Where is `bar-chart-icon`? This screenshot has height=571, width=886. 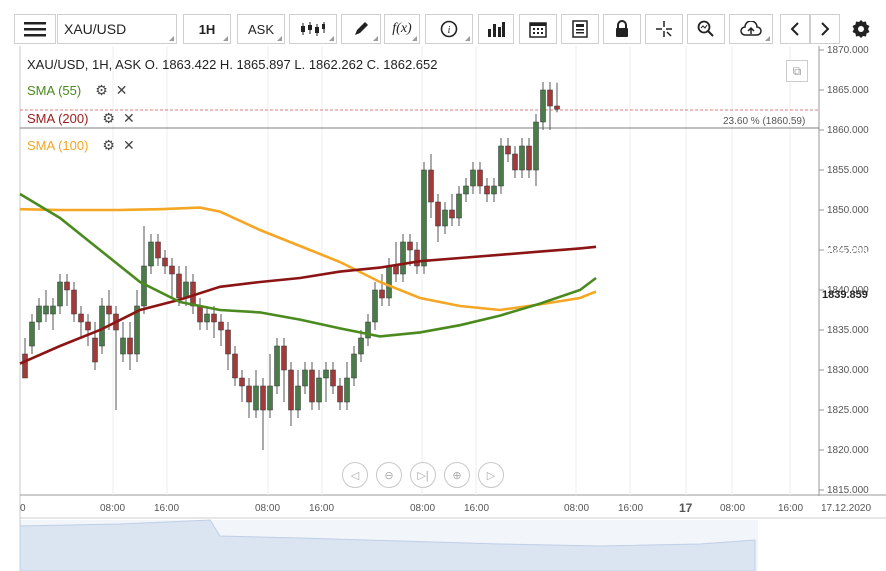 bar-chart-icon is located at coordinates (496, 29).